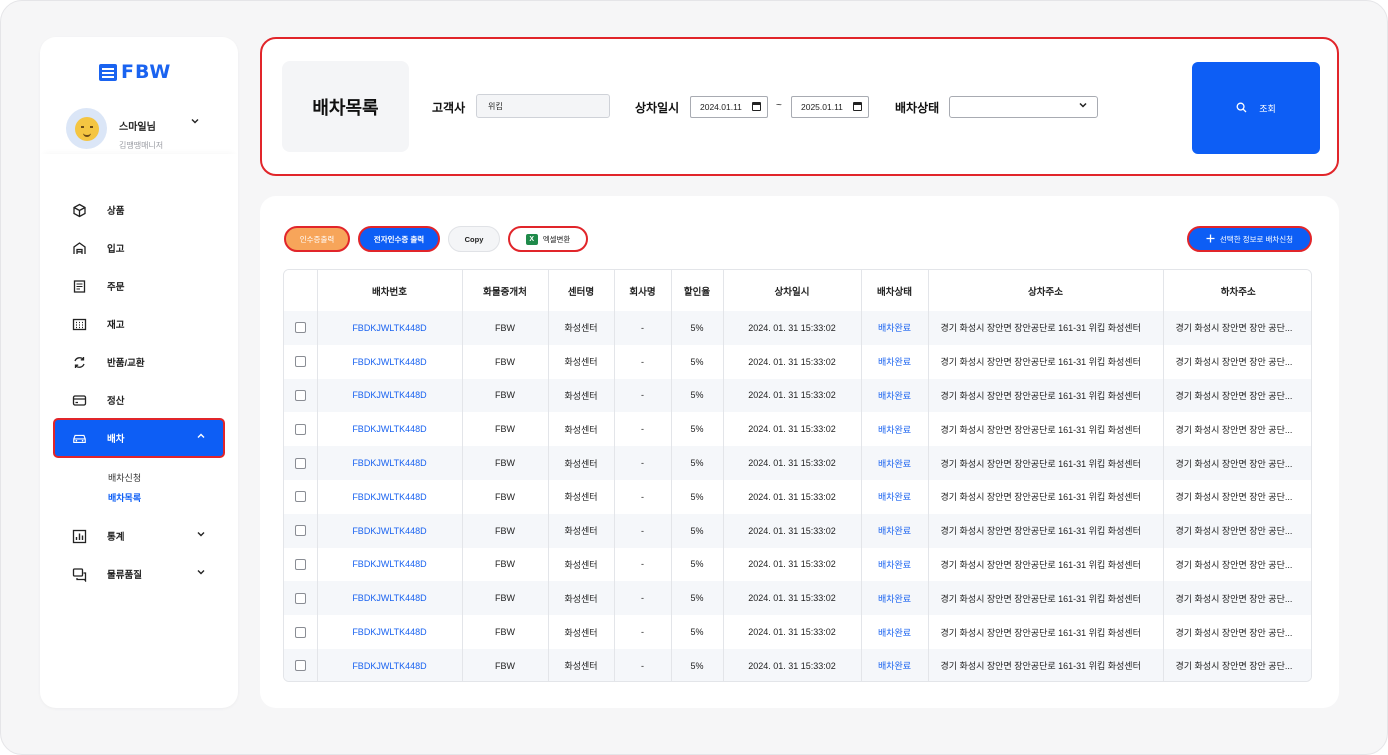  What do you see at coordinates (135, 72) in the screenshot?
I see `logo: FBW` at bounding box center [135, 72].